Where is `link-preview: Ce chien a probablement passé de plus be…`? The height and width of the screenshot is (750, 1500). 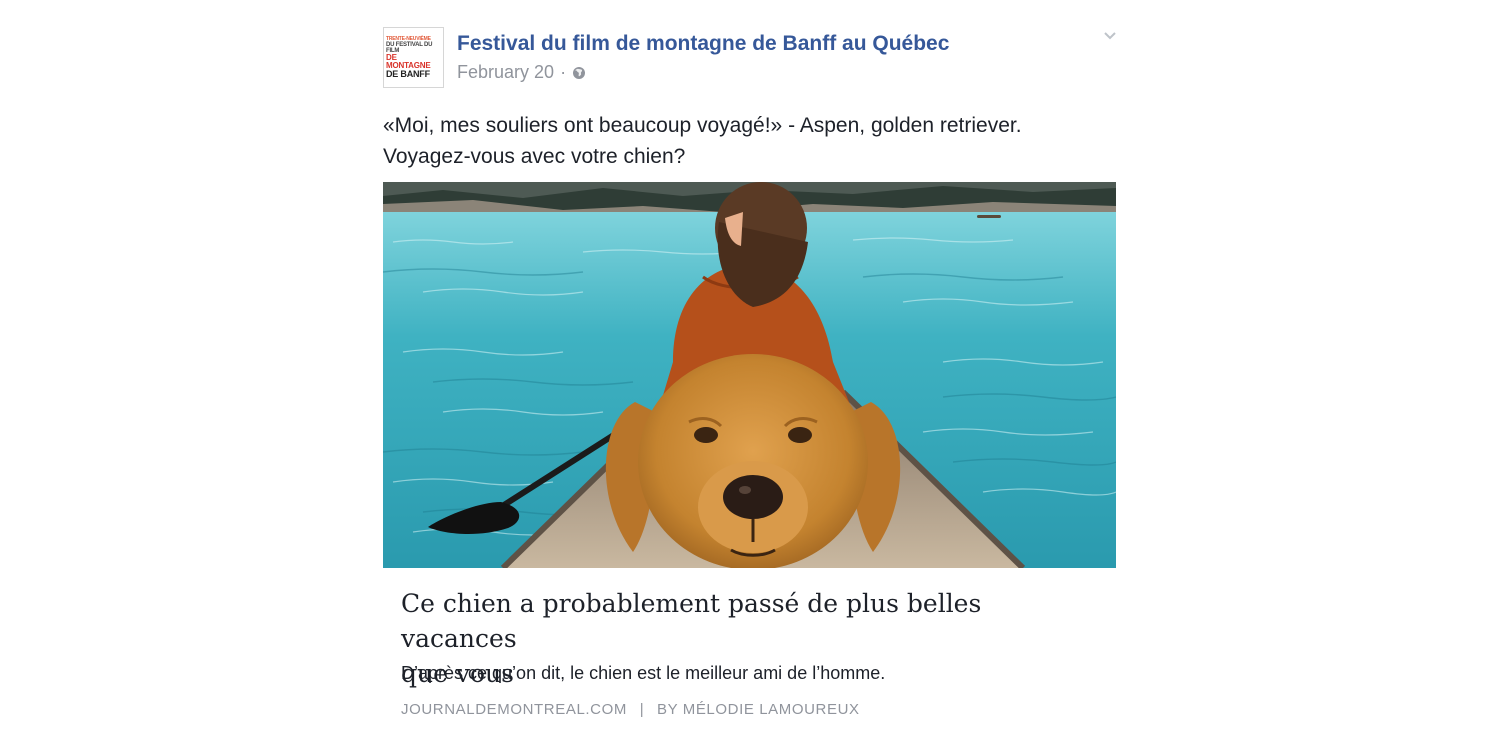 link-preview: Ce chien a probablement passé de plus be… is located at coordinates (749, 653).